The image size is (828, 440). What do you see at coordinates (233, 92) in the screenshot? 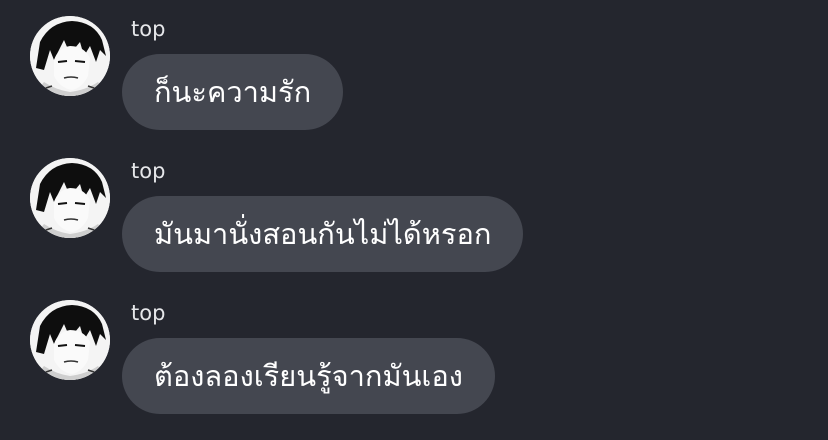
I see `message-bubble: ก็นะความรัก` at bounding box center [233, 92].